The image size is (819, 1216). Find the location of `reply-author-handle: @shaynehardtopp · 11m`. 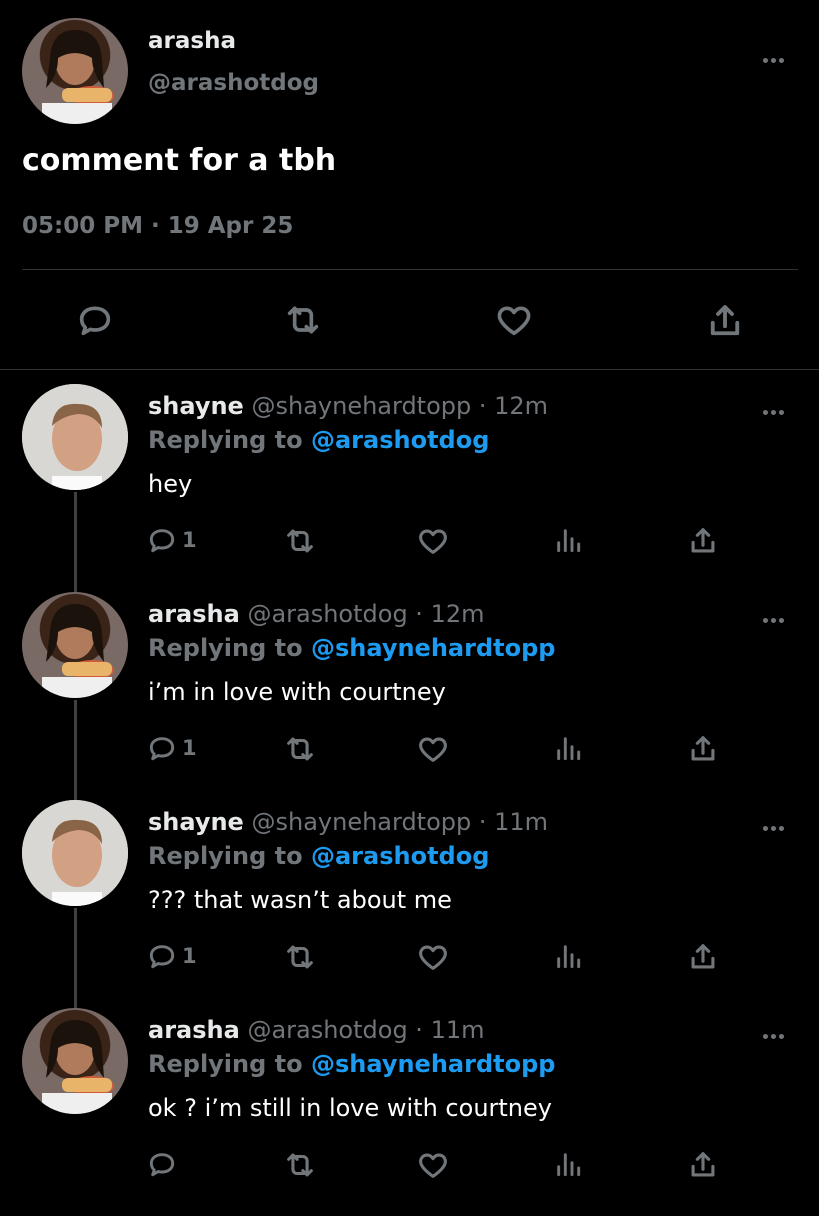

reply-author-handle: @shaynehardtopp · 11m is located at coordinates (399, 822).